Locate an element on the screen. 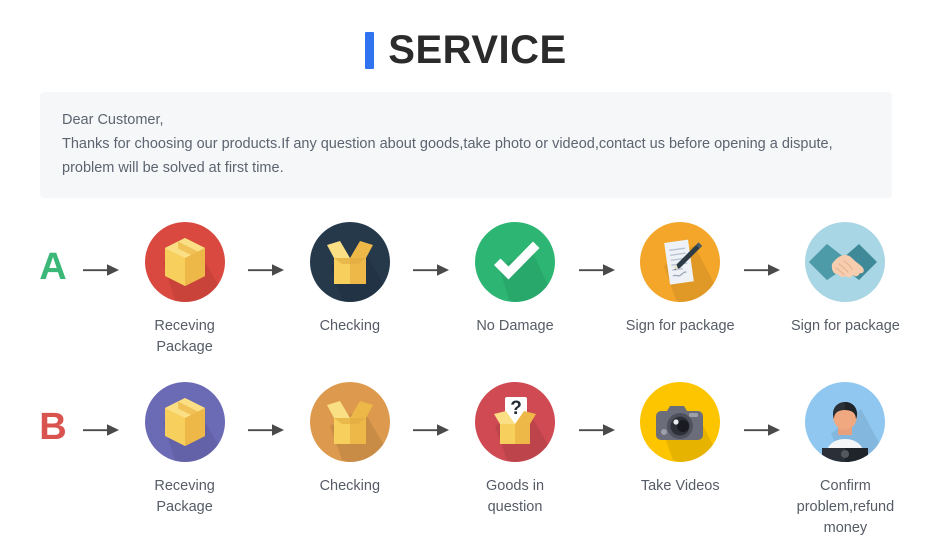 This screenshot has height=550, width=932. camera-icon is located at coordinates (680, 422).